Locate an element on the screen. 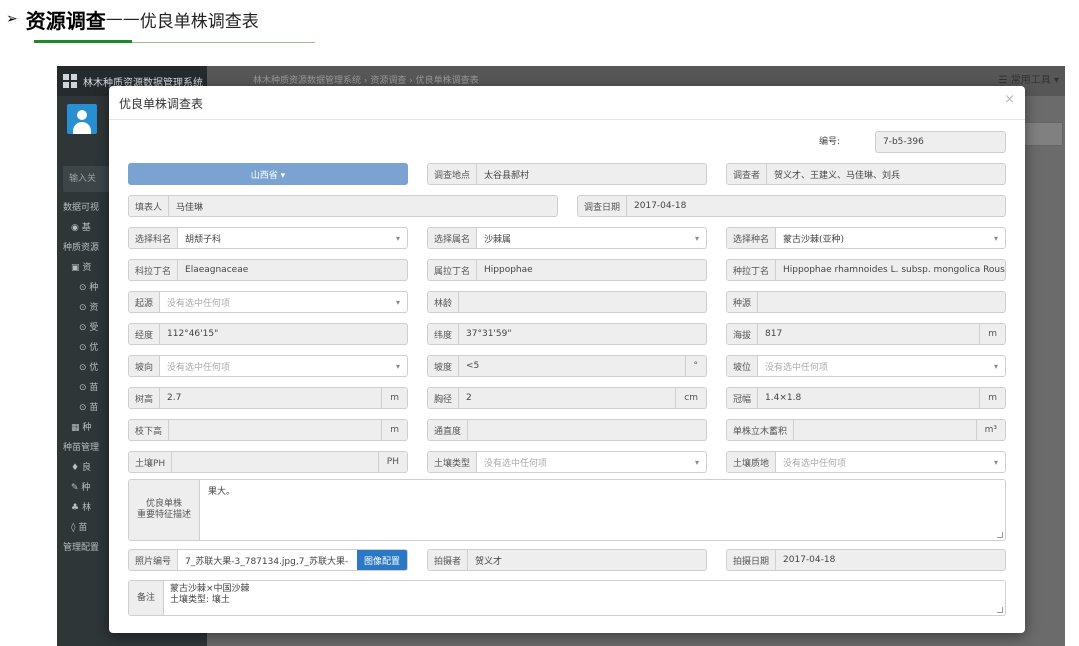  remark-label: 备注 is located at coordinates (147, 598).